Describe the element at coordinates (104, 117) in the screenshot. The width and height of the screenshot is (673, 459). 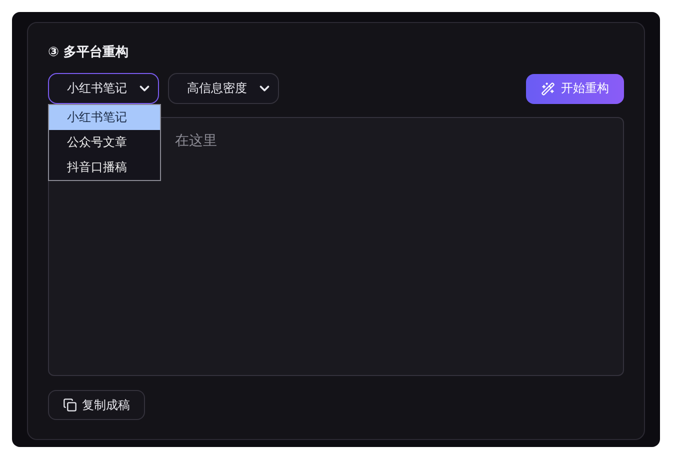
I see `dropdown-option: 小红书笔记` at that location.